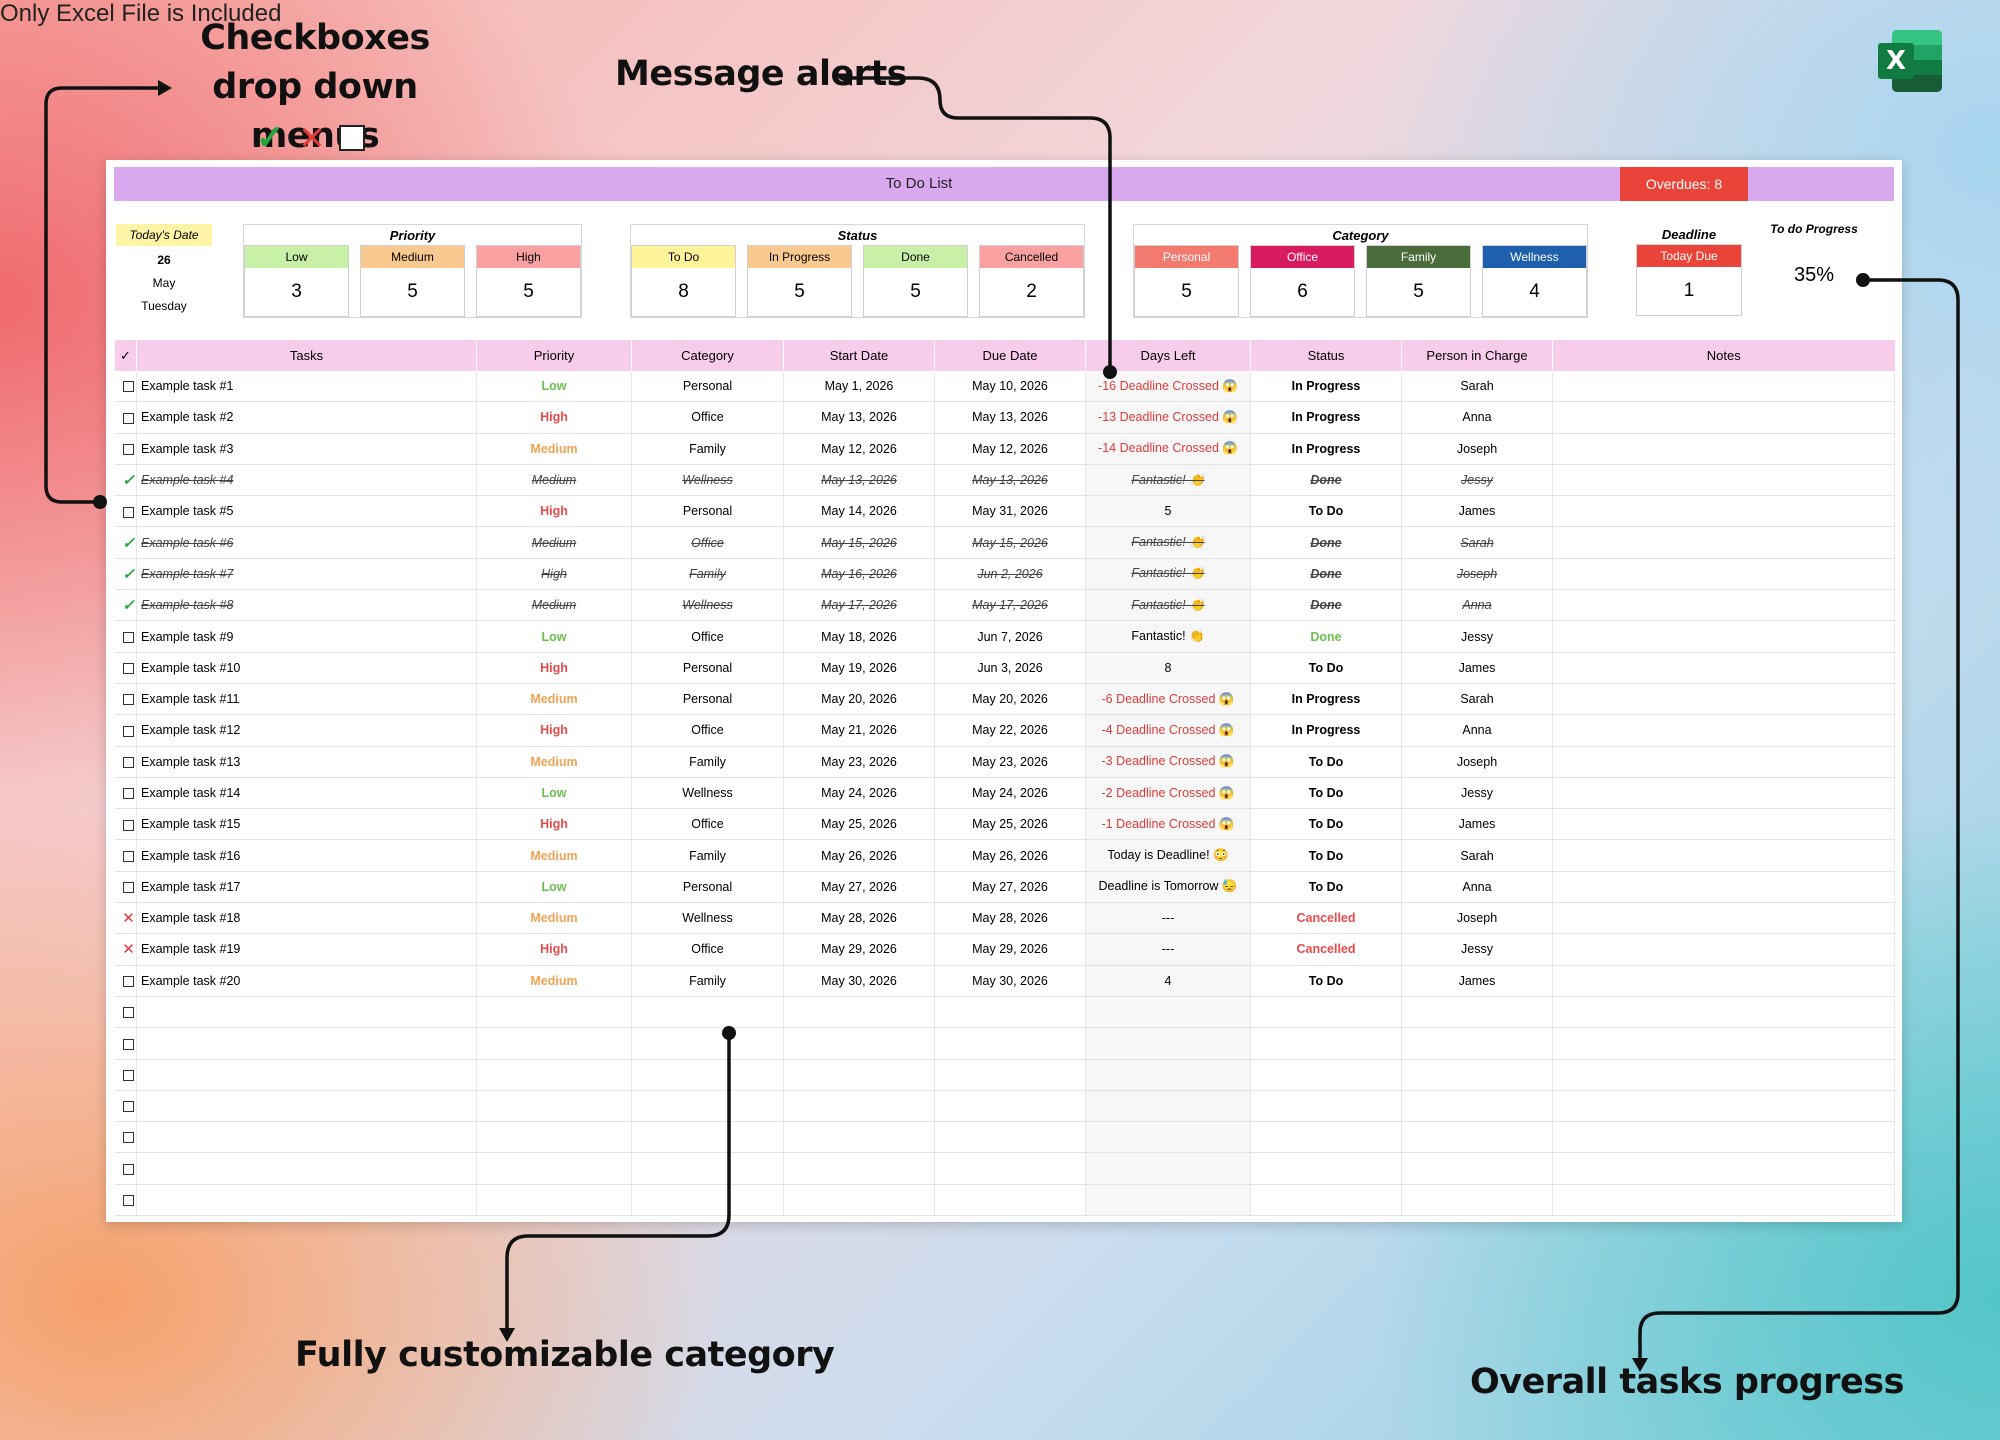  What do you see at coordinates (1168, 793) in the screenshot?
I see `days-left-cell: -2 Deadline Crossed 😱` at bounding box center [1168, 793].